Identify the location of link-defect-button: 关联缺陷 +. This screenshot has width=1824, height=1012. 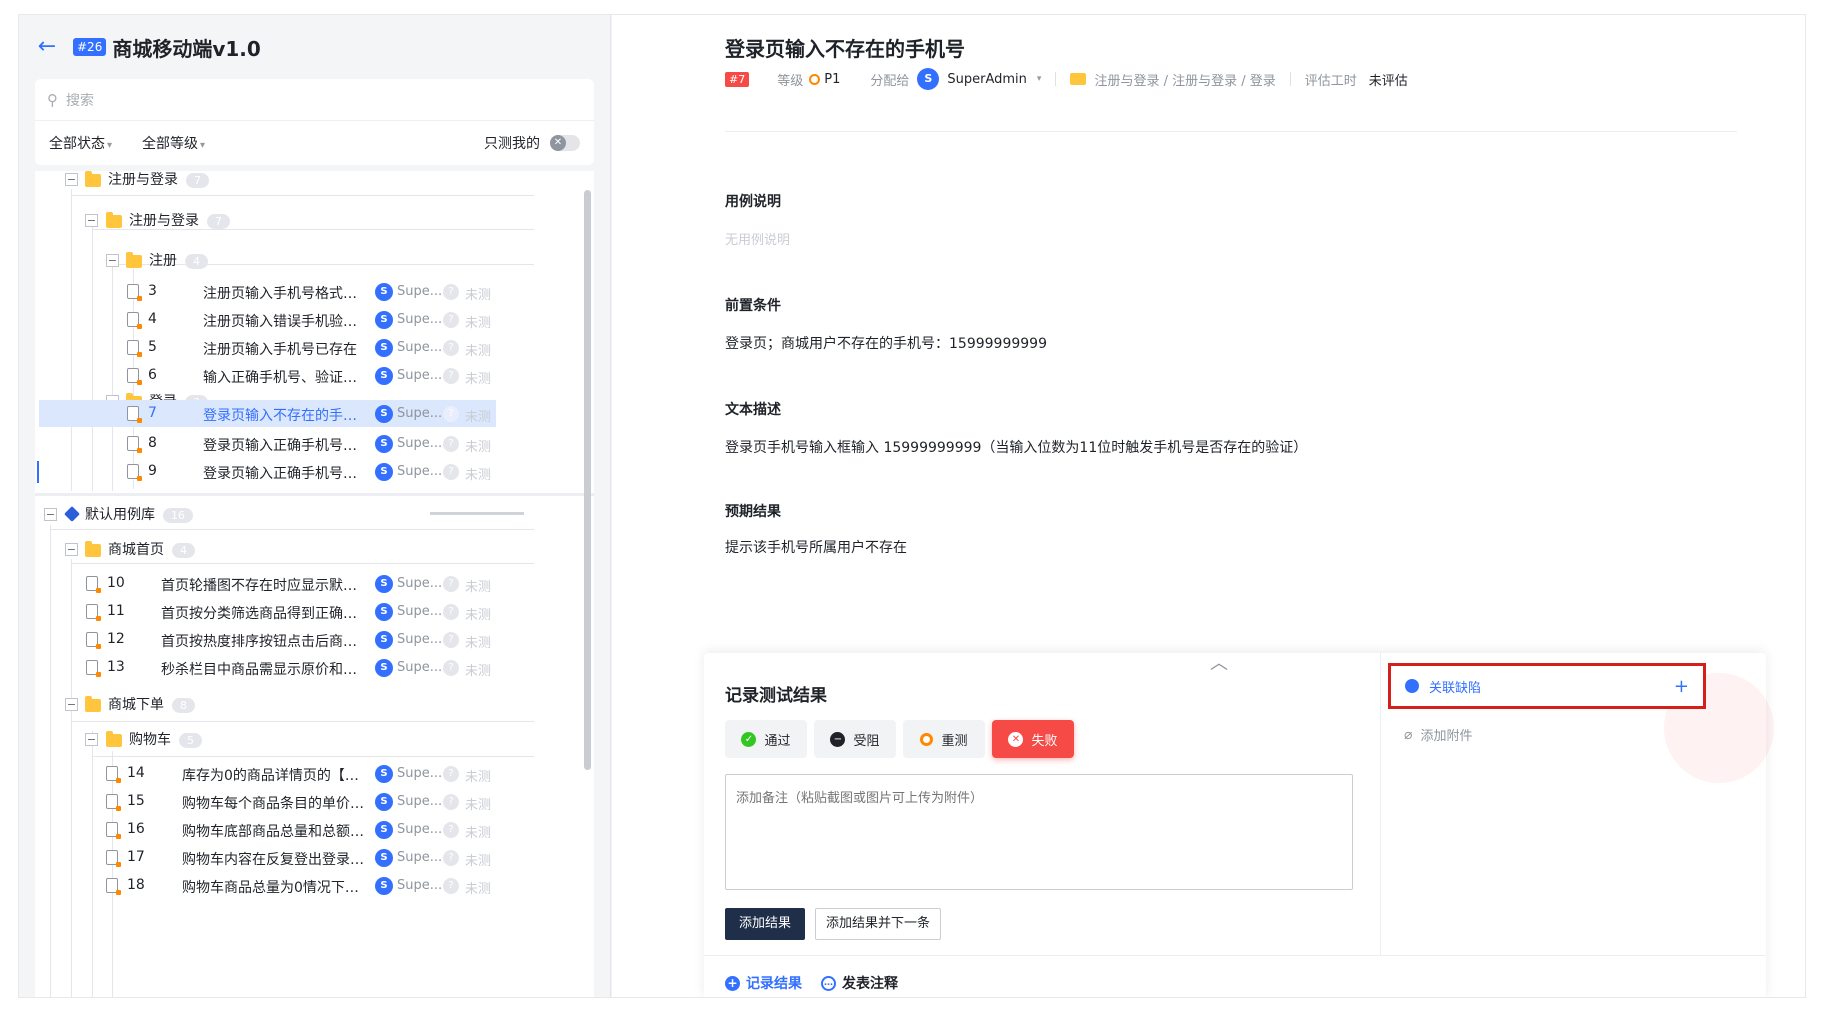
(1547, 686).